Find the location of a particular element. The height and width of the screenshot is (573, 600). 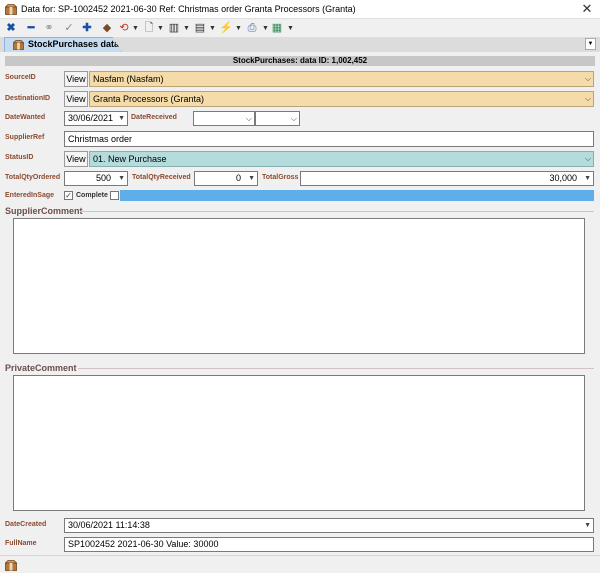

tab-stockpurchases: StockPurchases data is located at coordinates (63, 44).